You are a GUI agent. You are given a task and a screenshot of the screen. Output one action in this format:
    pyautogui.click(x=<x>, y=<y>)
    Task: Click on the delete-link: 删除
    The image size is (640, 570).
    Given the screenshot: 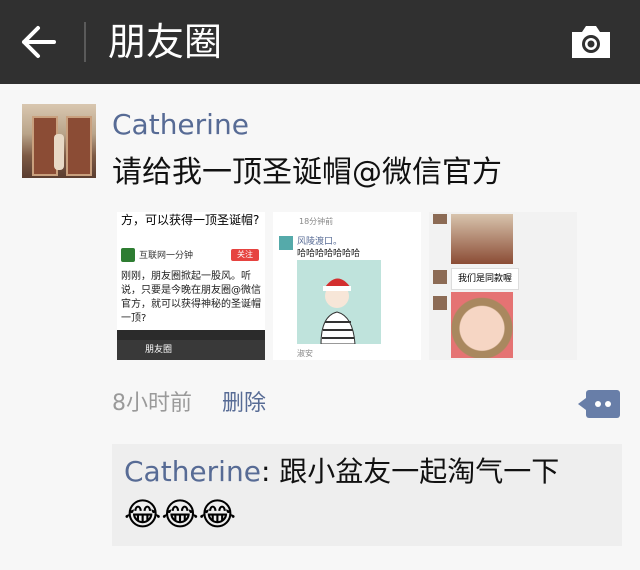 What is the action you would take?
    pyautogui.click(x=244, y=404)
    